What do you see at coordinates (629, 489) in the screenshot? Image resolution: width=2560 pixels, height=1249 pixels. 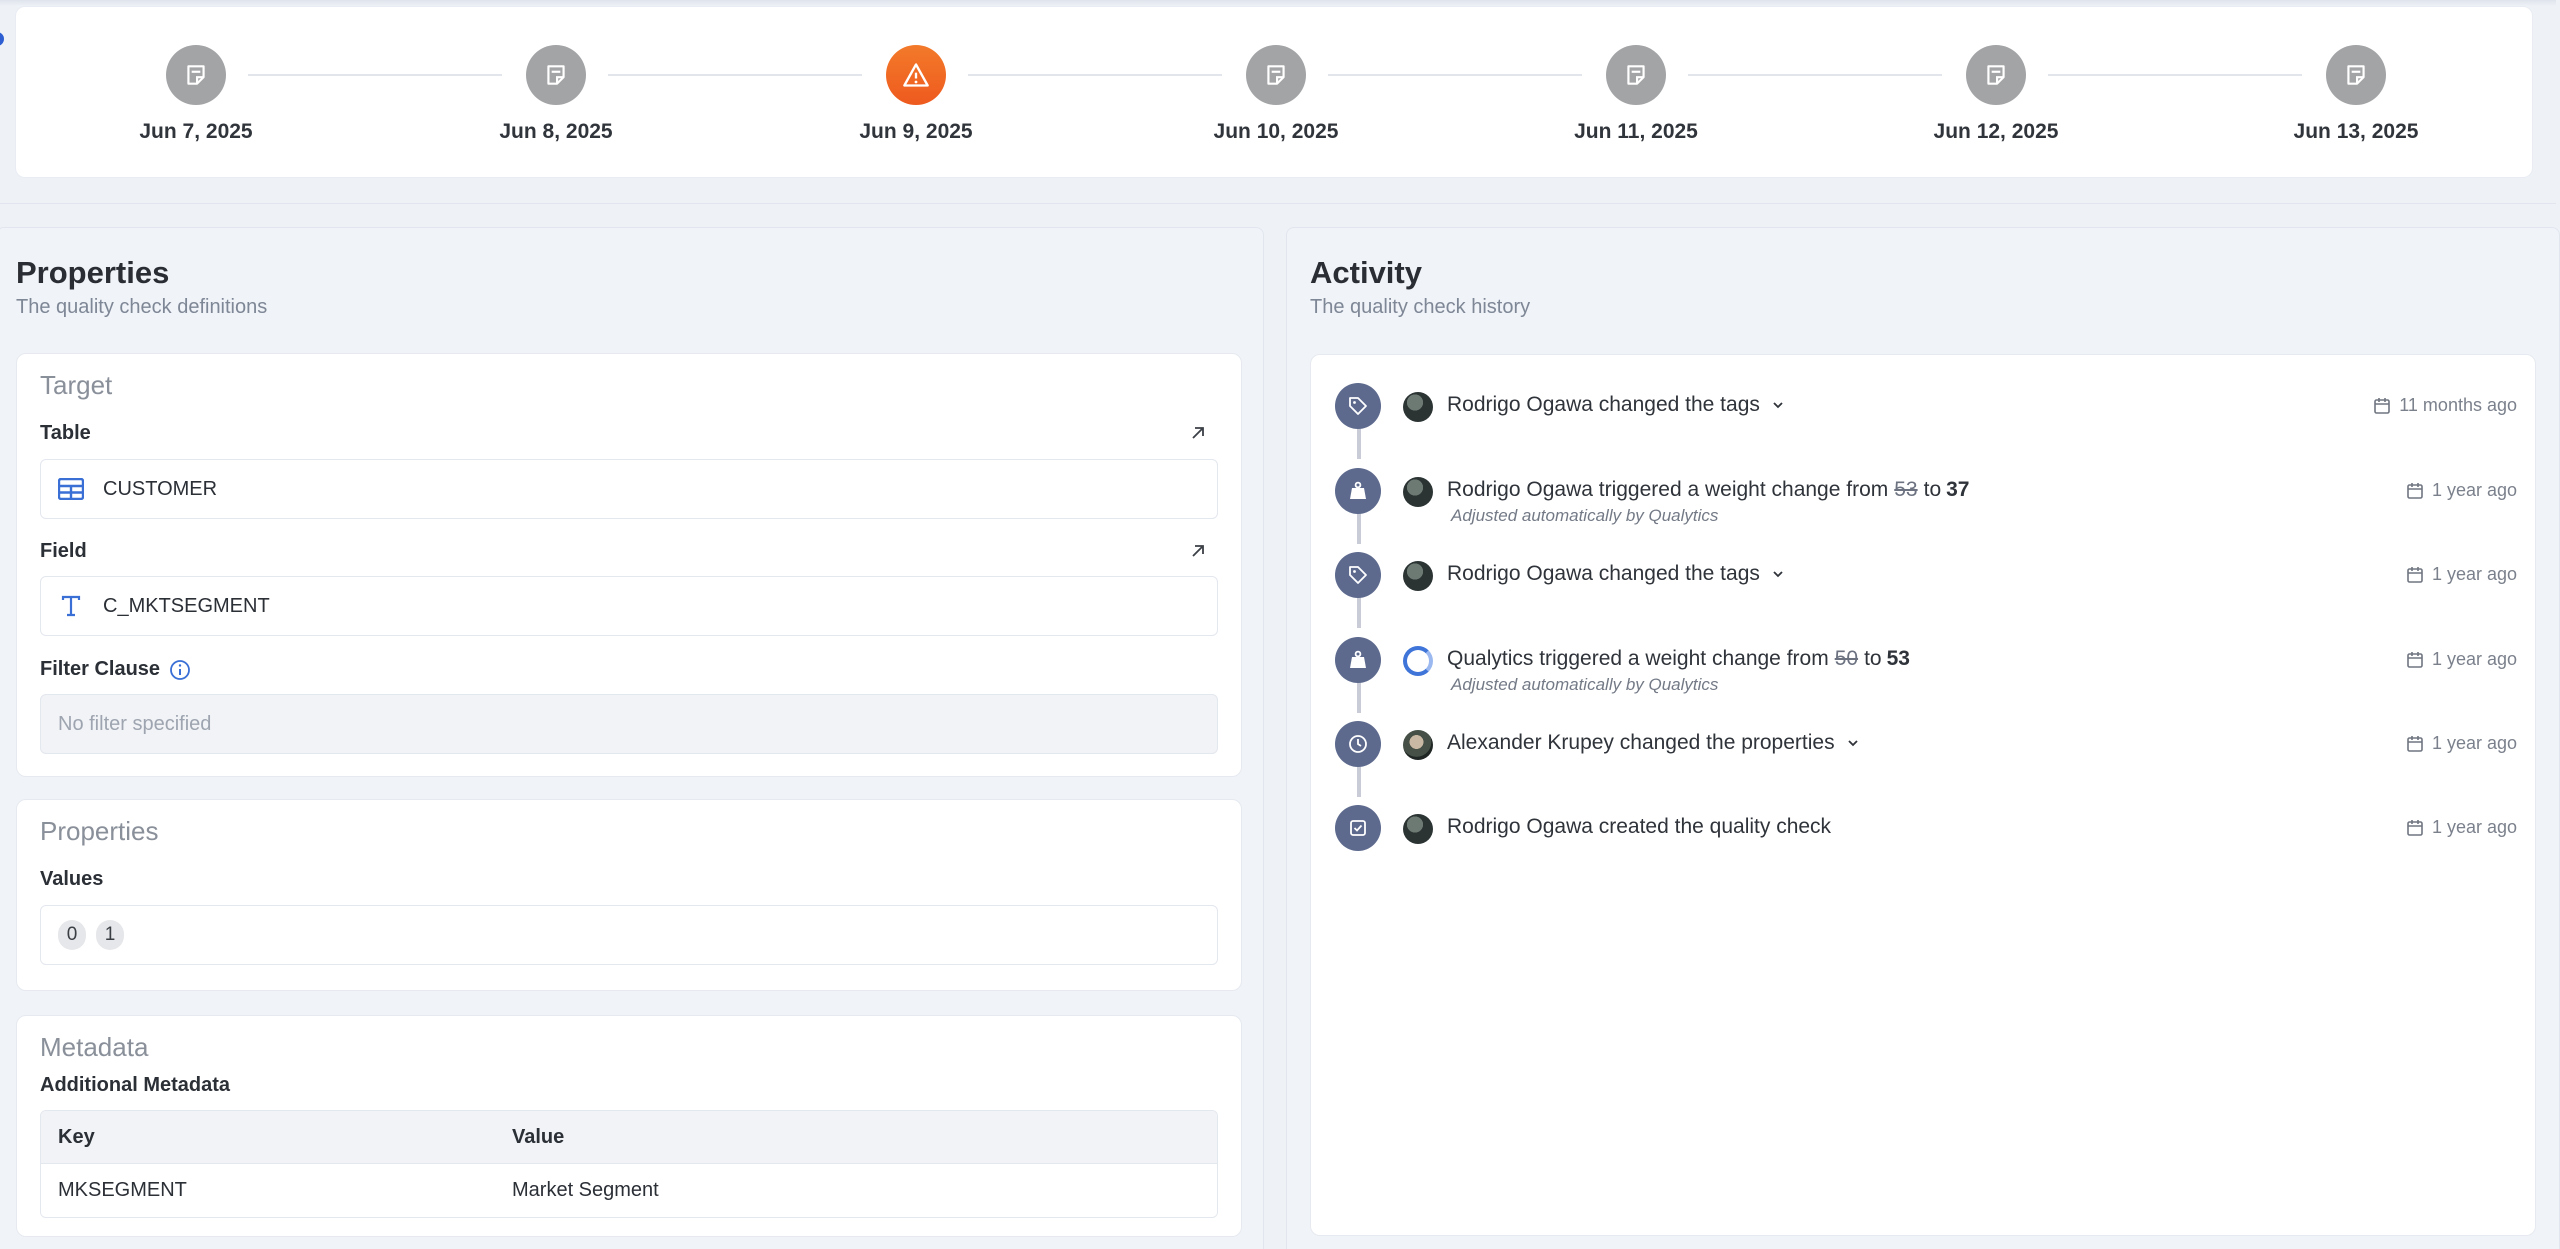 I see `table-field: CUSTOMER` at bounding box center [629, 489].